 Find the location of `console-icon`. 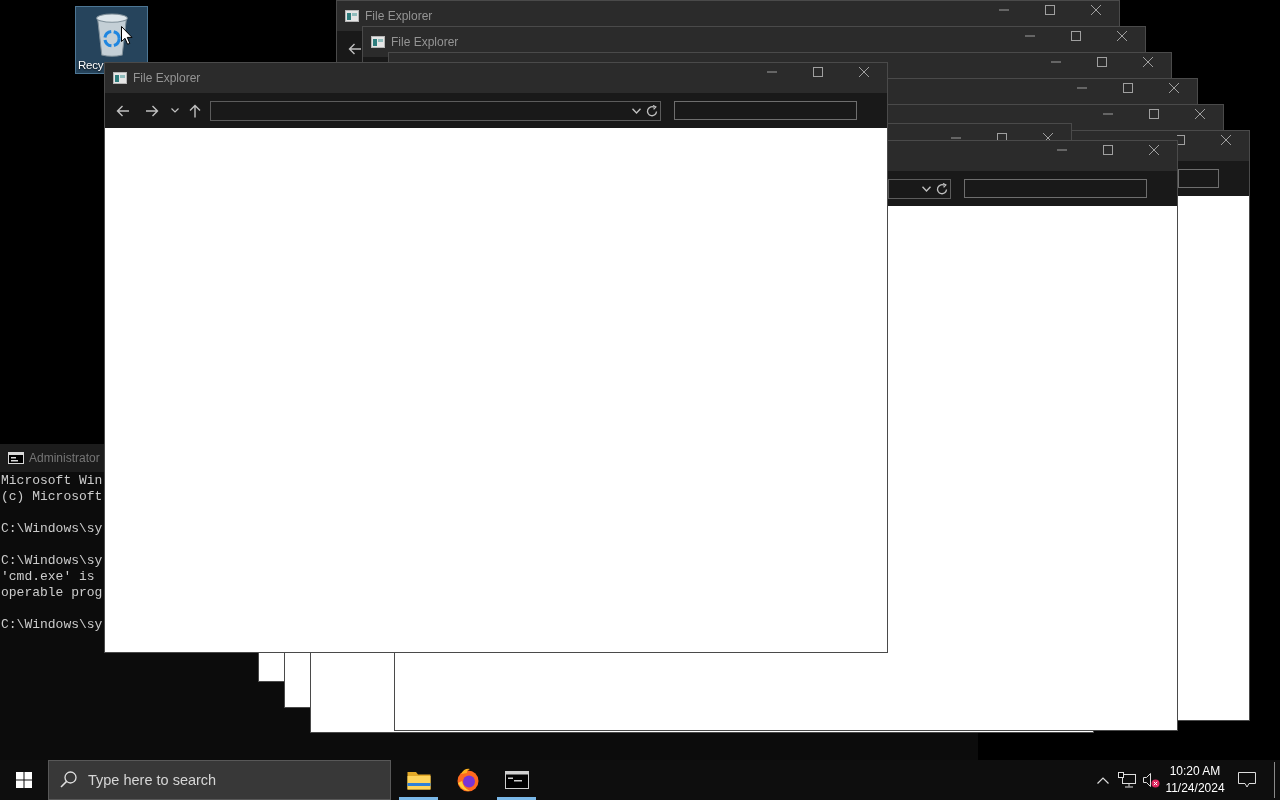

console-icon is located at coordinates (16, 458).